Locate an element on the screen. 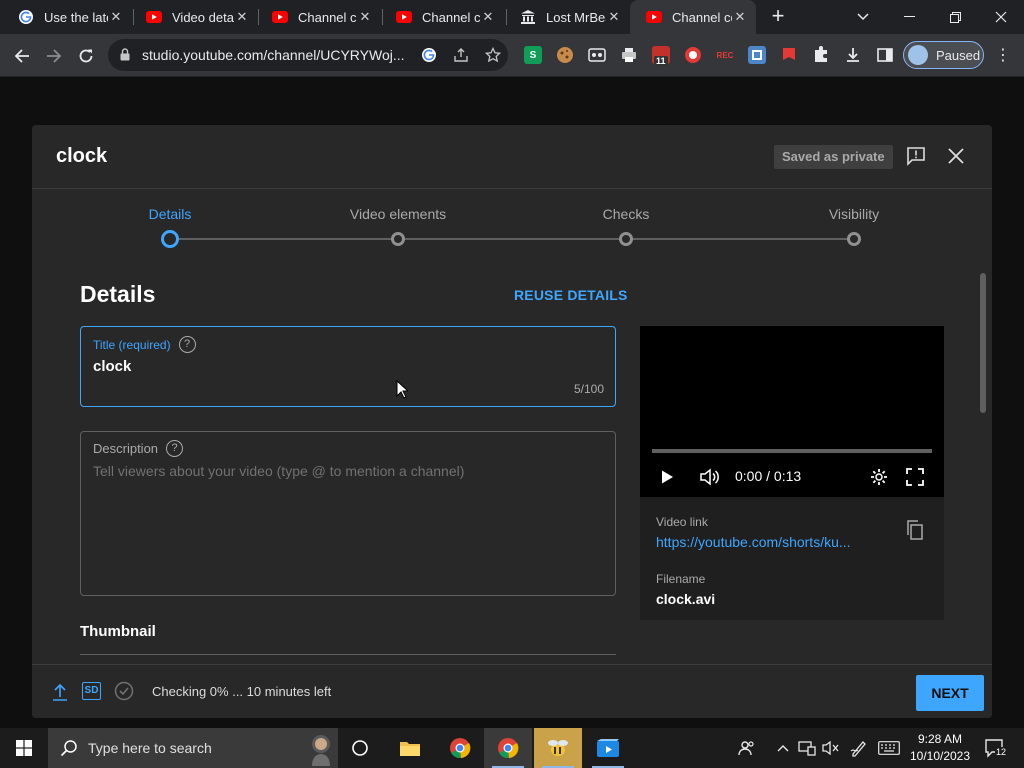 The height and width of the screenshot is (768, 1024). file-explorer-icon is located at coordinates (410, 748).